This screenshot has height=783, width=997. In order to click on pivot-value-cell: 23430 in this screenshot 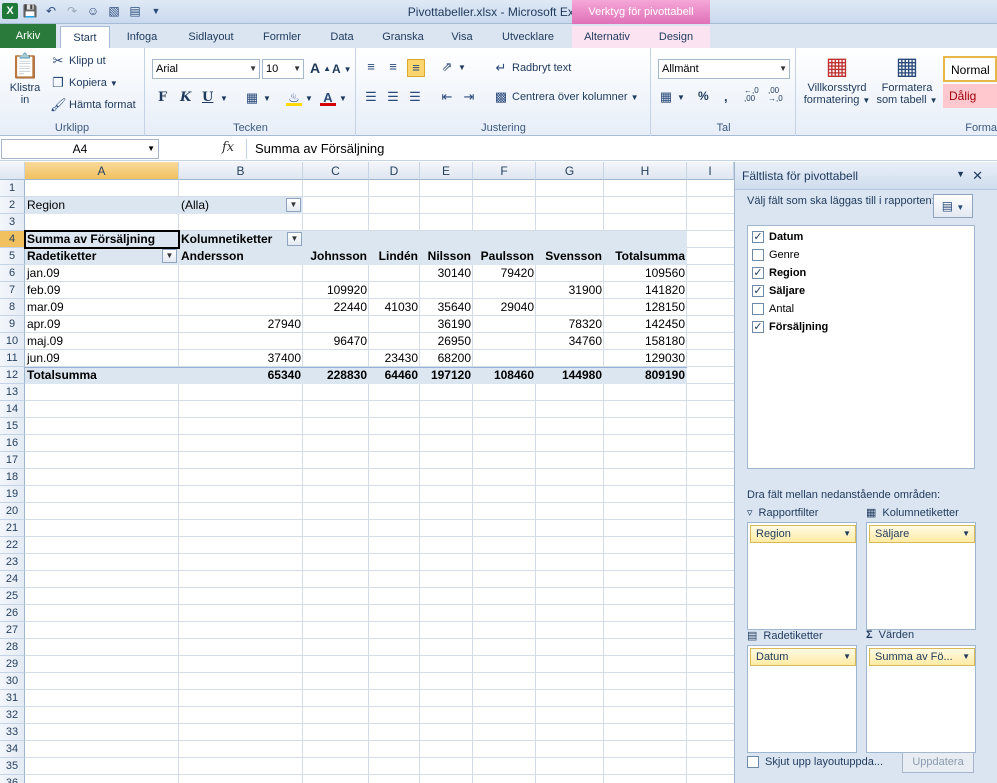, I will do `click(394, 358)`.